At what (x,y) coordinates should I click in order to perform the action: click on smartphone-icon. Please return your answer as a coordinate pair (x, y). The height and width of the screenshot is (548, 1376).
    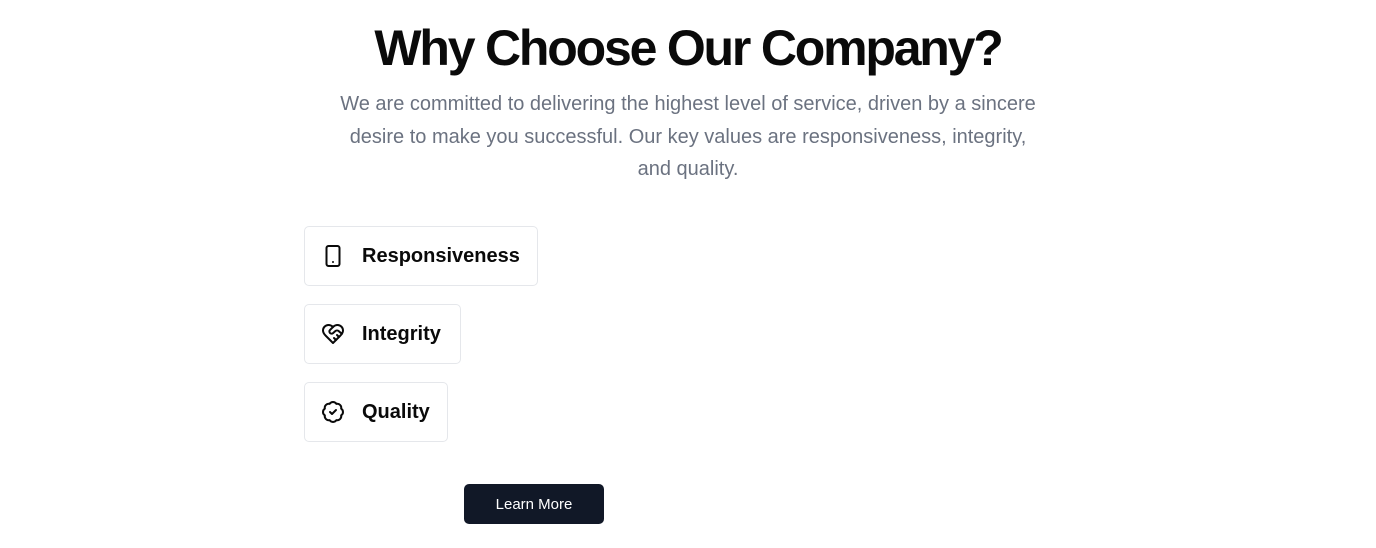
    Looking at the image, I should click on (333, 256).